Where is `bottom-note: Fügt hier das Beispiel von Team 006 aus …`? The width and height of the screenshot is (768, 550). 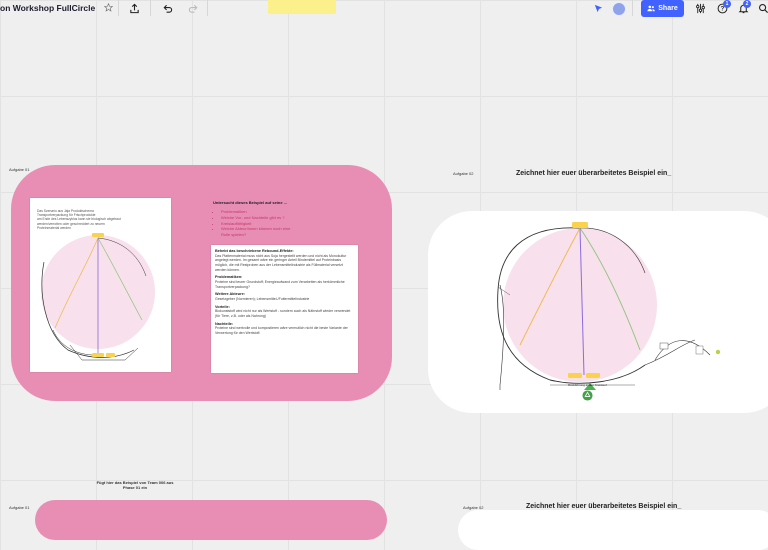 bottom-note: Fügt hier das Beispiel von Team 006 aus … is located at coordinates (135, 485).